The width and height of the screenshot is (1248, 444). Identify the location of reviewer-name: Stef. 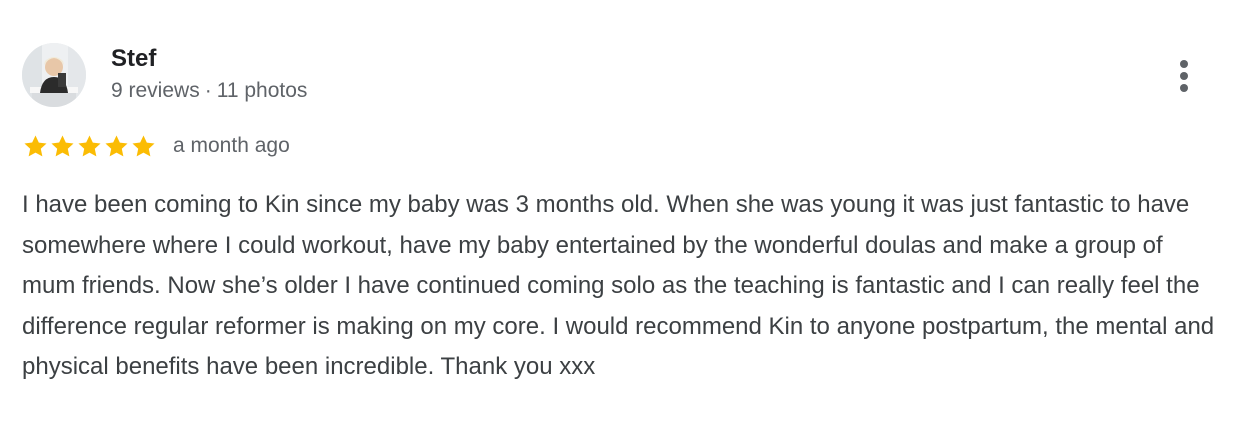
(133, 59).